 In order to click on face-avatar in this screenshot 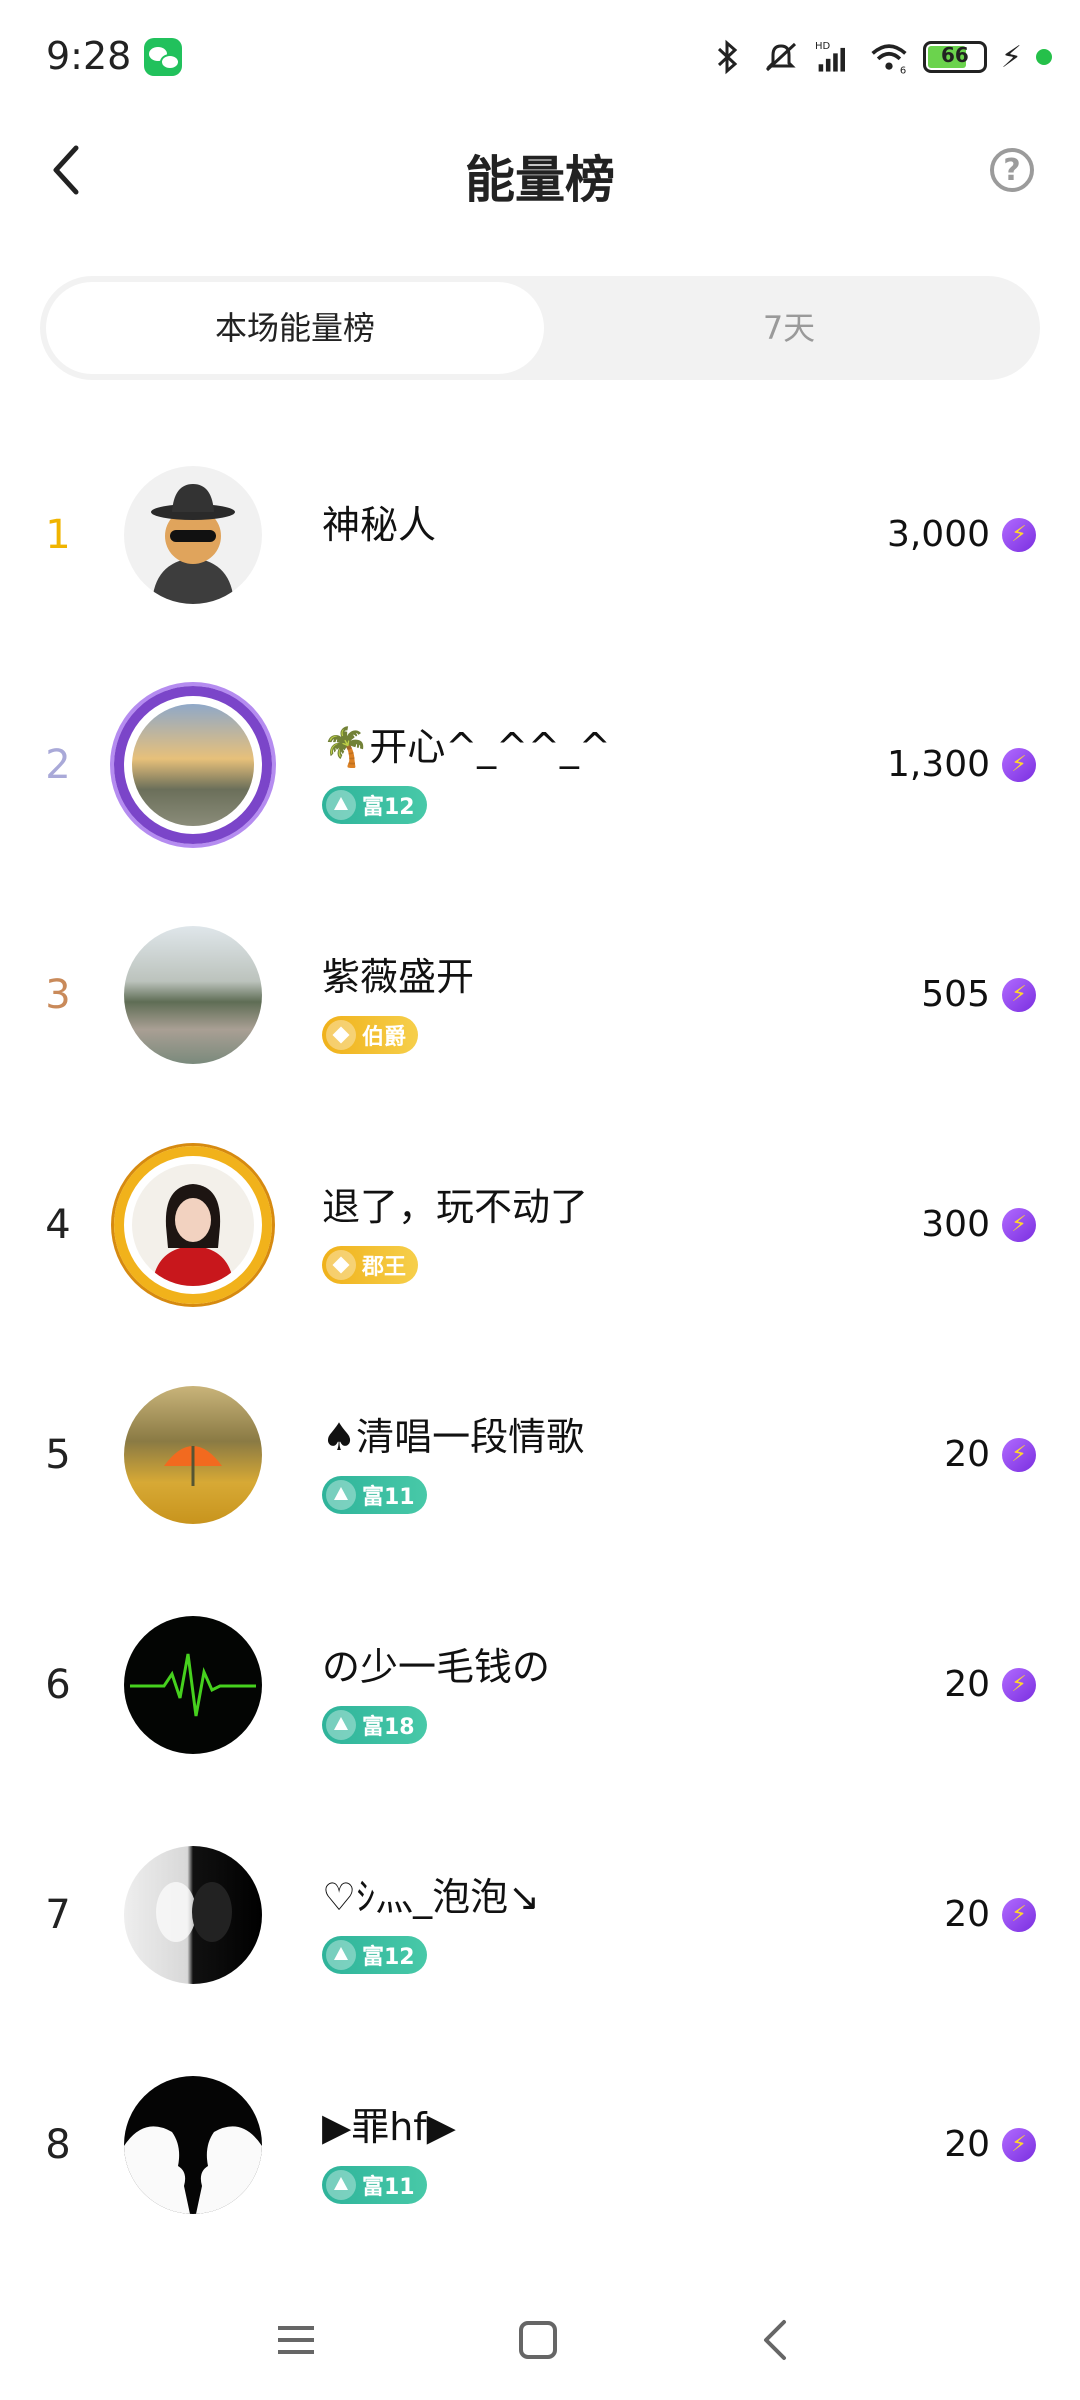, I will do `click(194, 1912)`.